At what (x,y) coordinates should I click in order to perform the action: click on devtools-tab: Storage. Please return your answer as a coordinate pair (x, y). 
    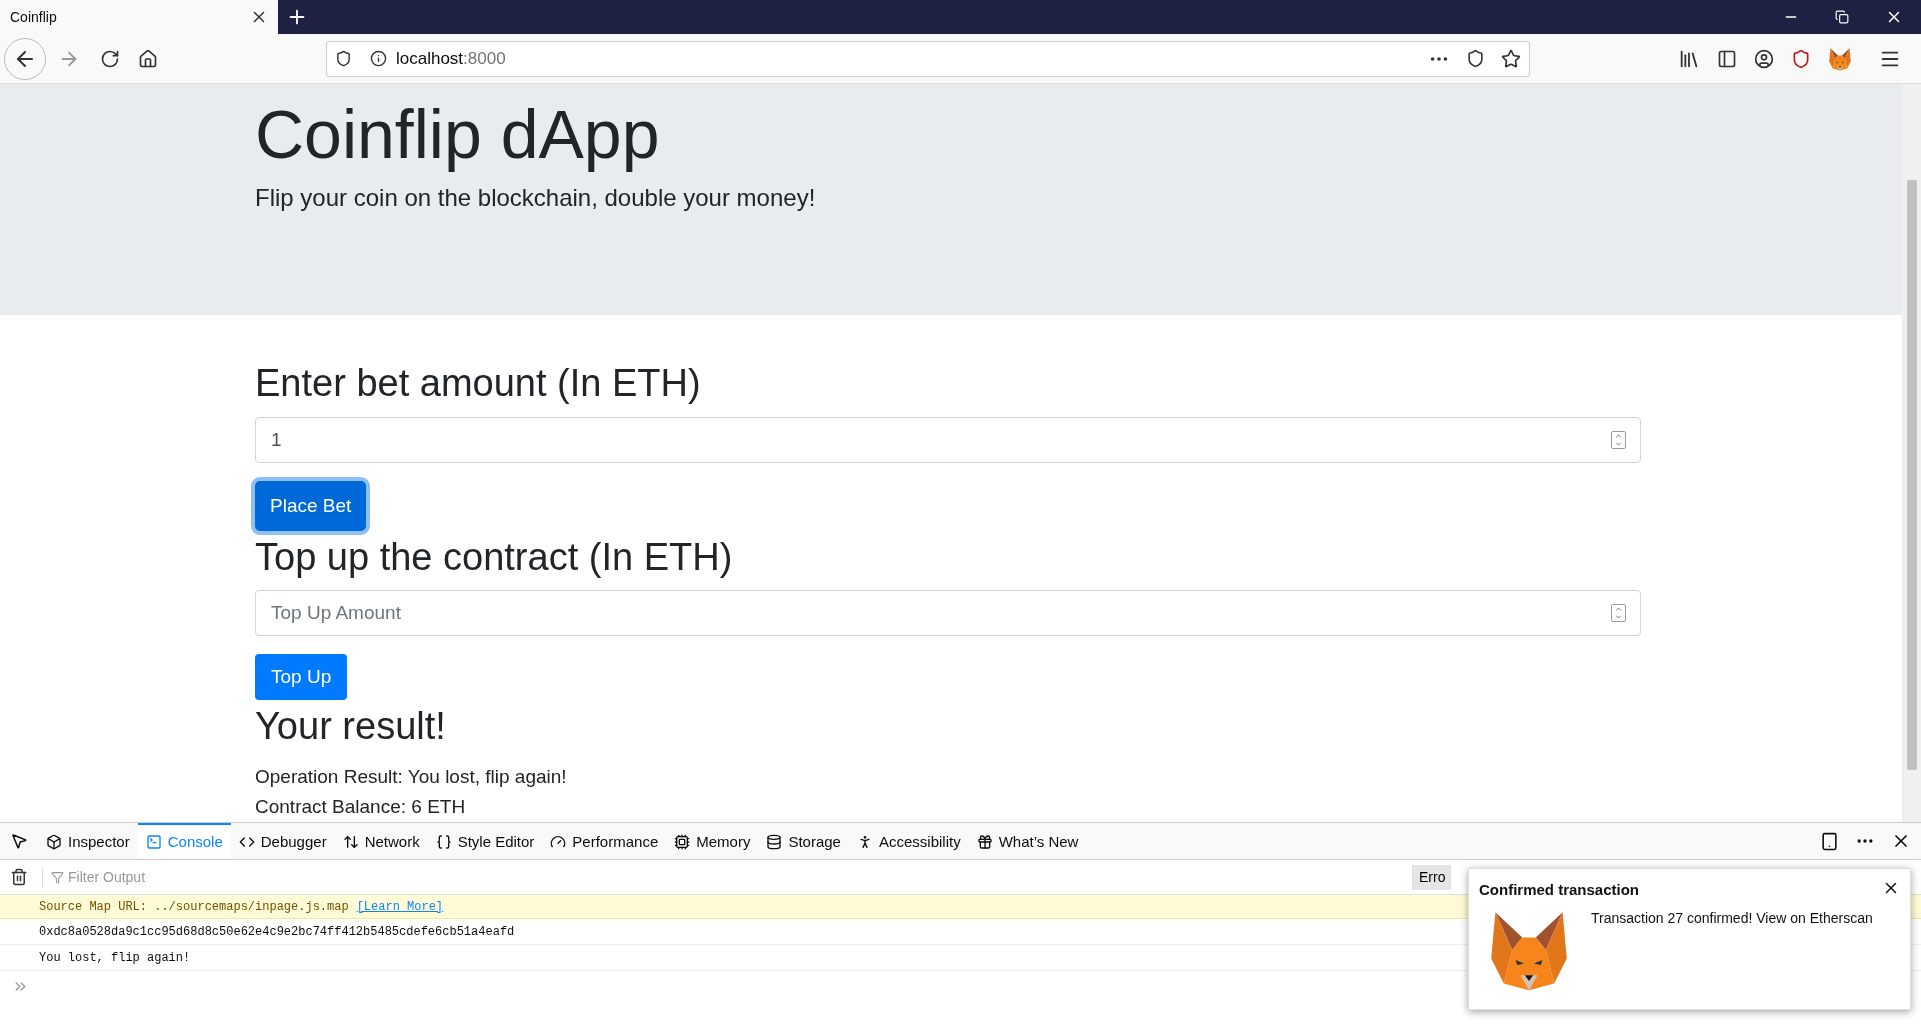
    Looking at the image, I should click on (803, 841).